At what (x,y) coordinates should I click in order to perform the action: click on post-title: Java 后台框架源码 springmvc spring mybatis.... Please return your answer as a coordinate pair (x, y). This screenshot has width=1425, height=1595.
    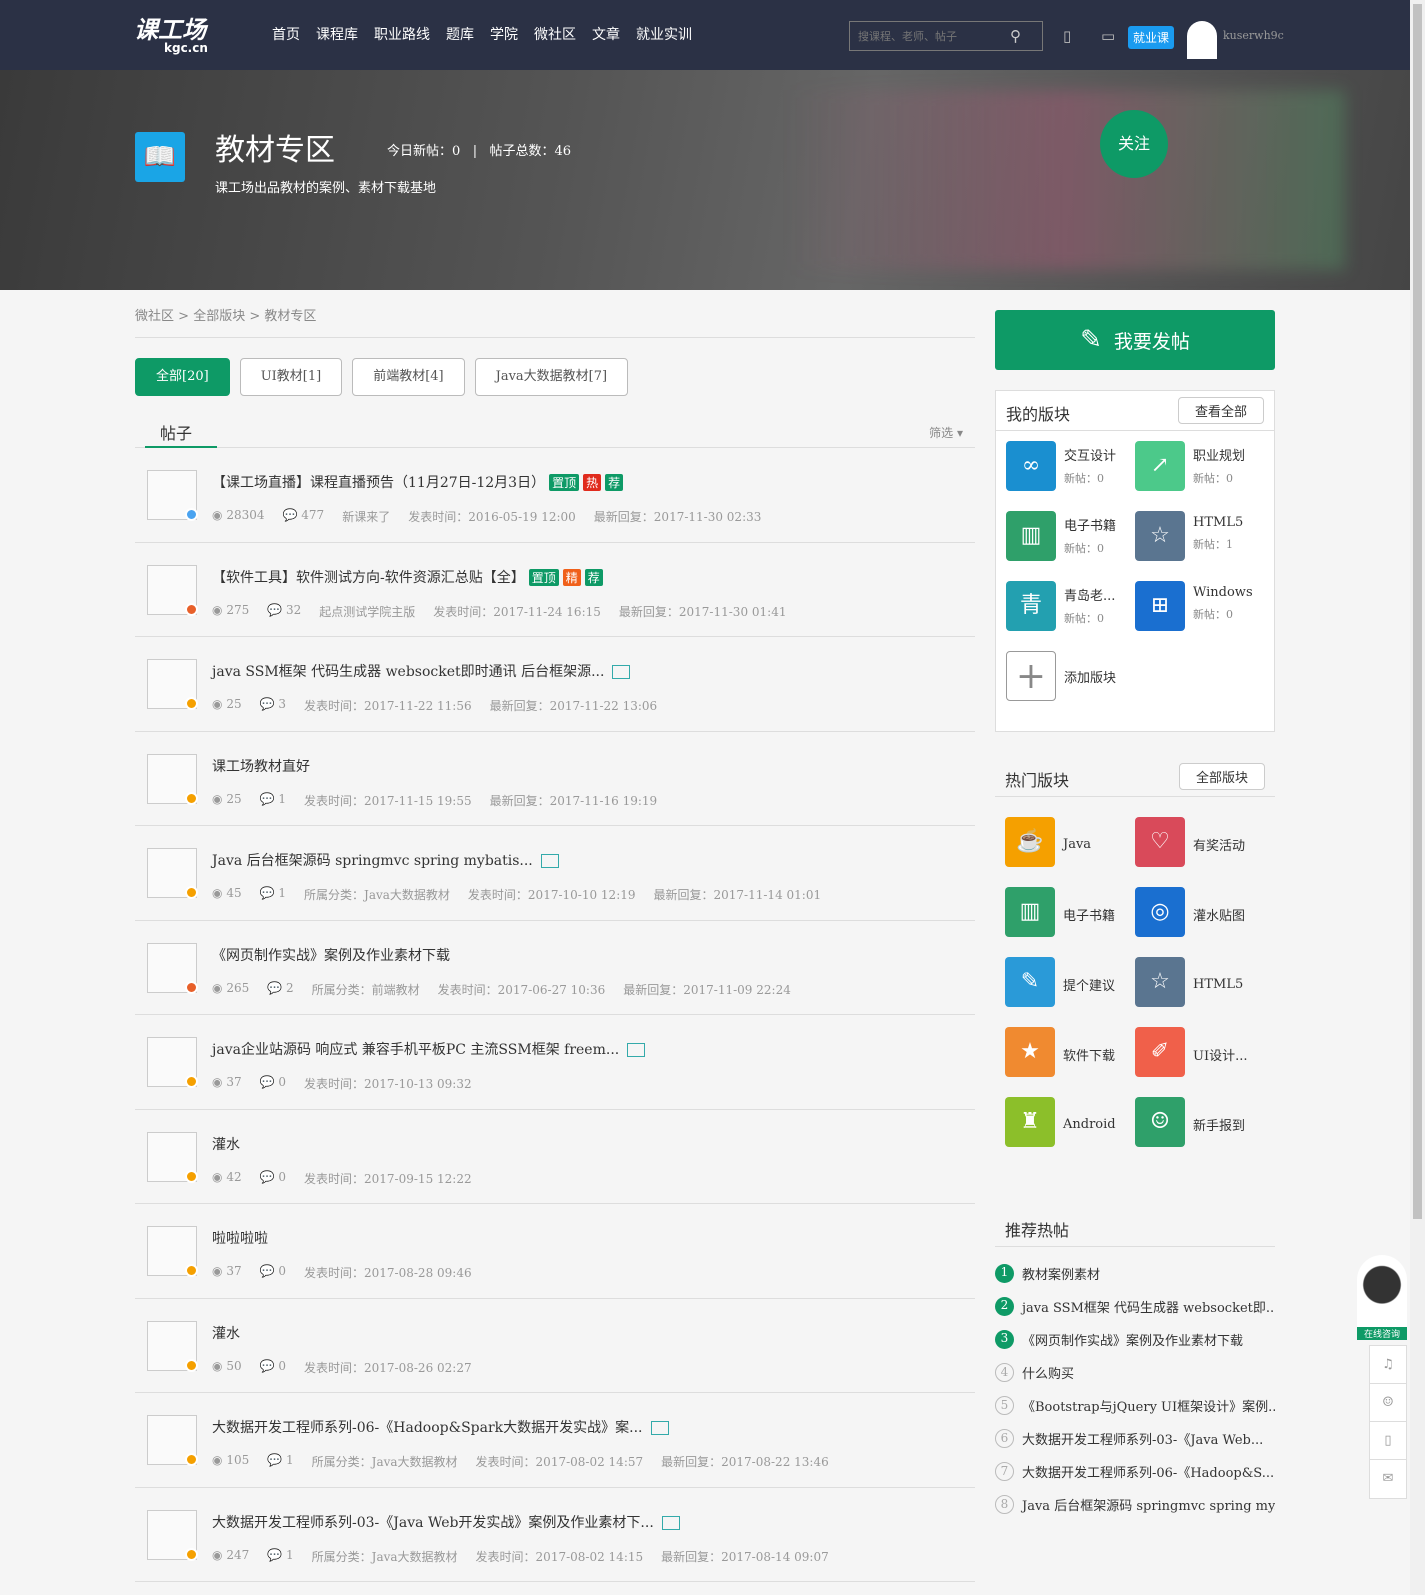
    Looking at the image, I should click on (372, 861).